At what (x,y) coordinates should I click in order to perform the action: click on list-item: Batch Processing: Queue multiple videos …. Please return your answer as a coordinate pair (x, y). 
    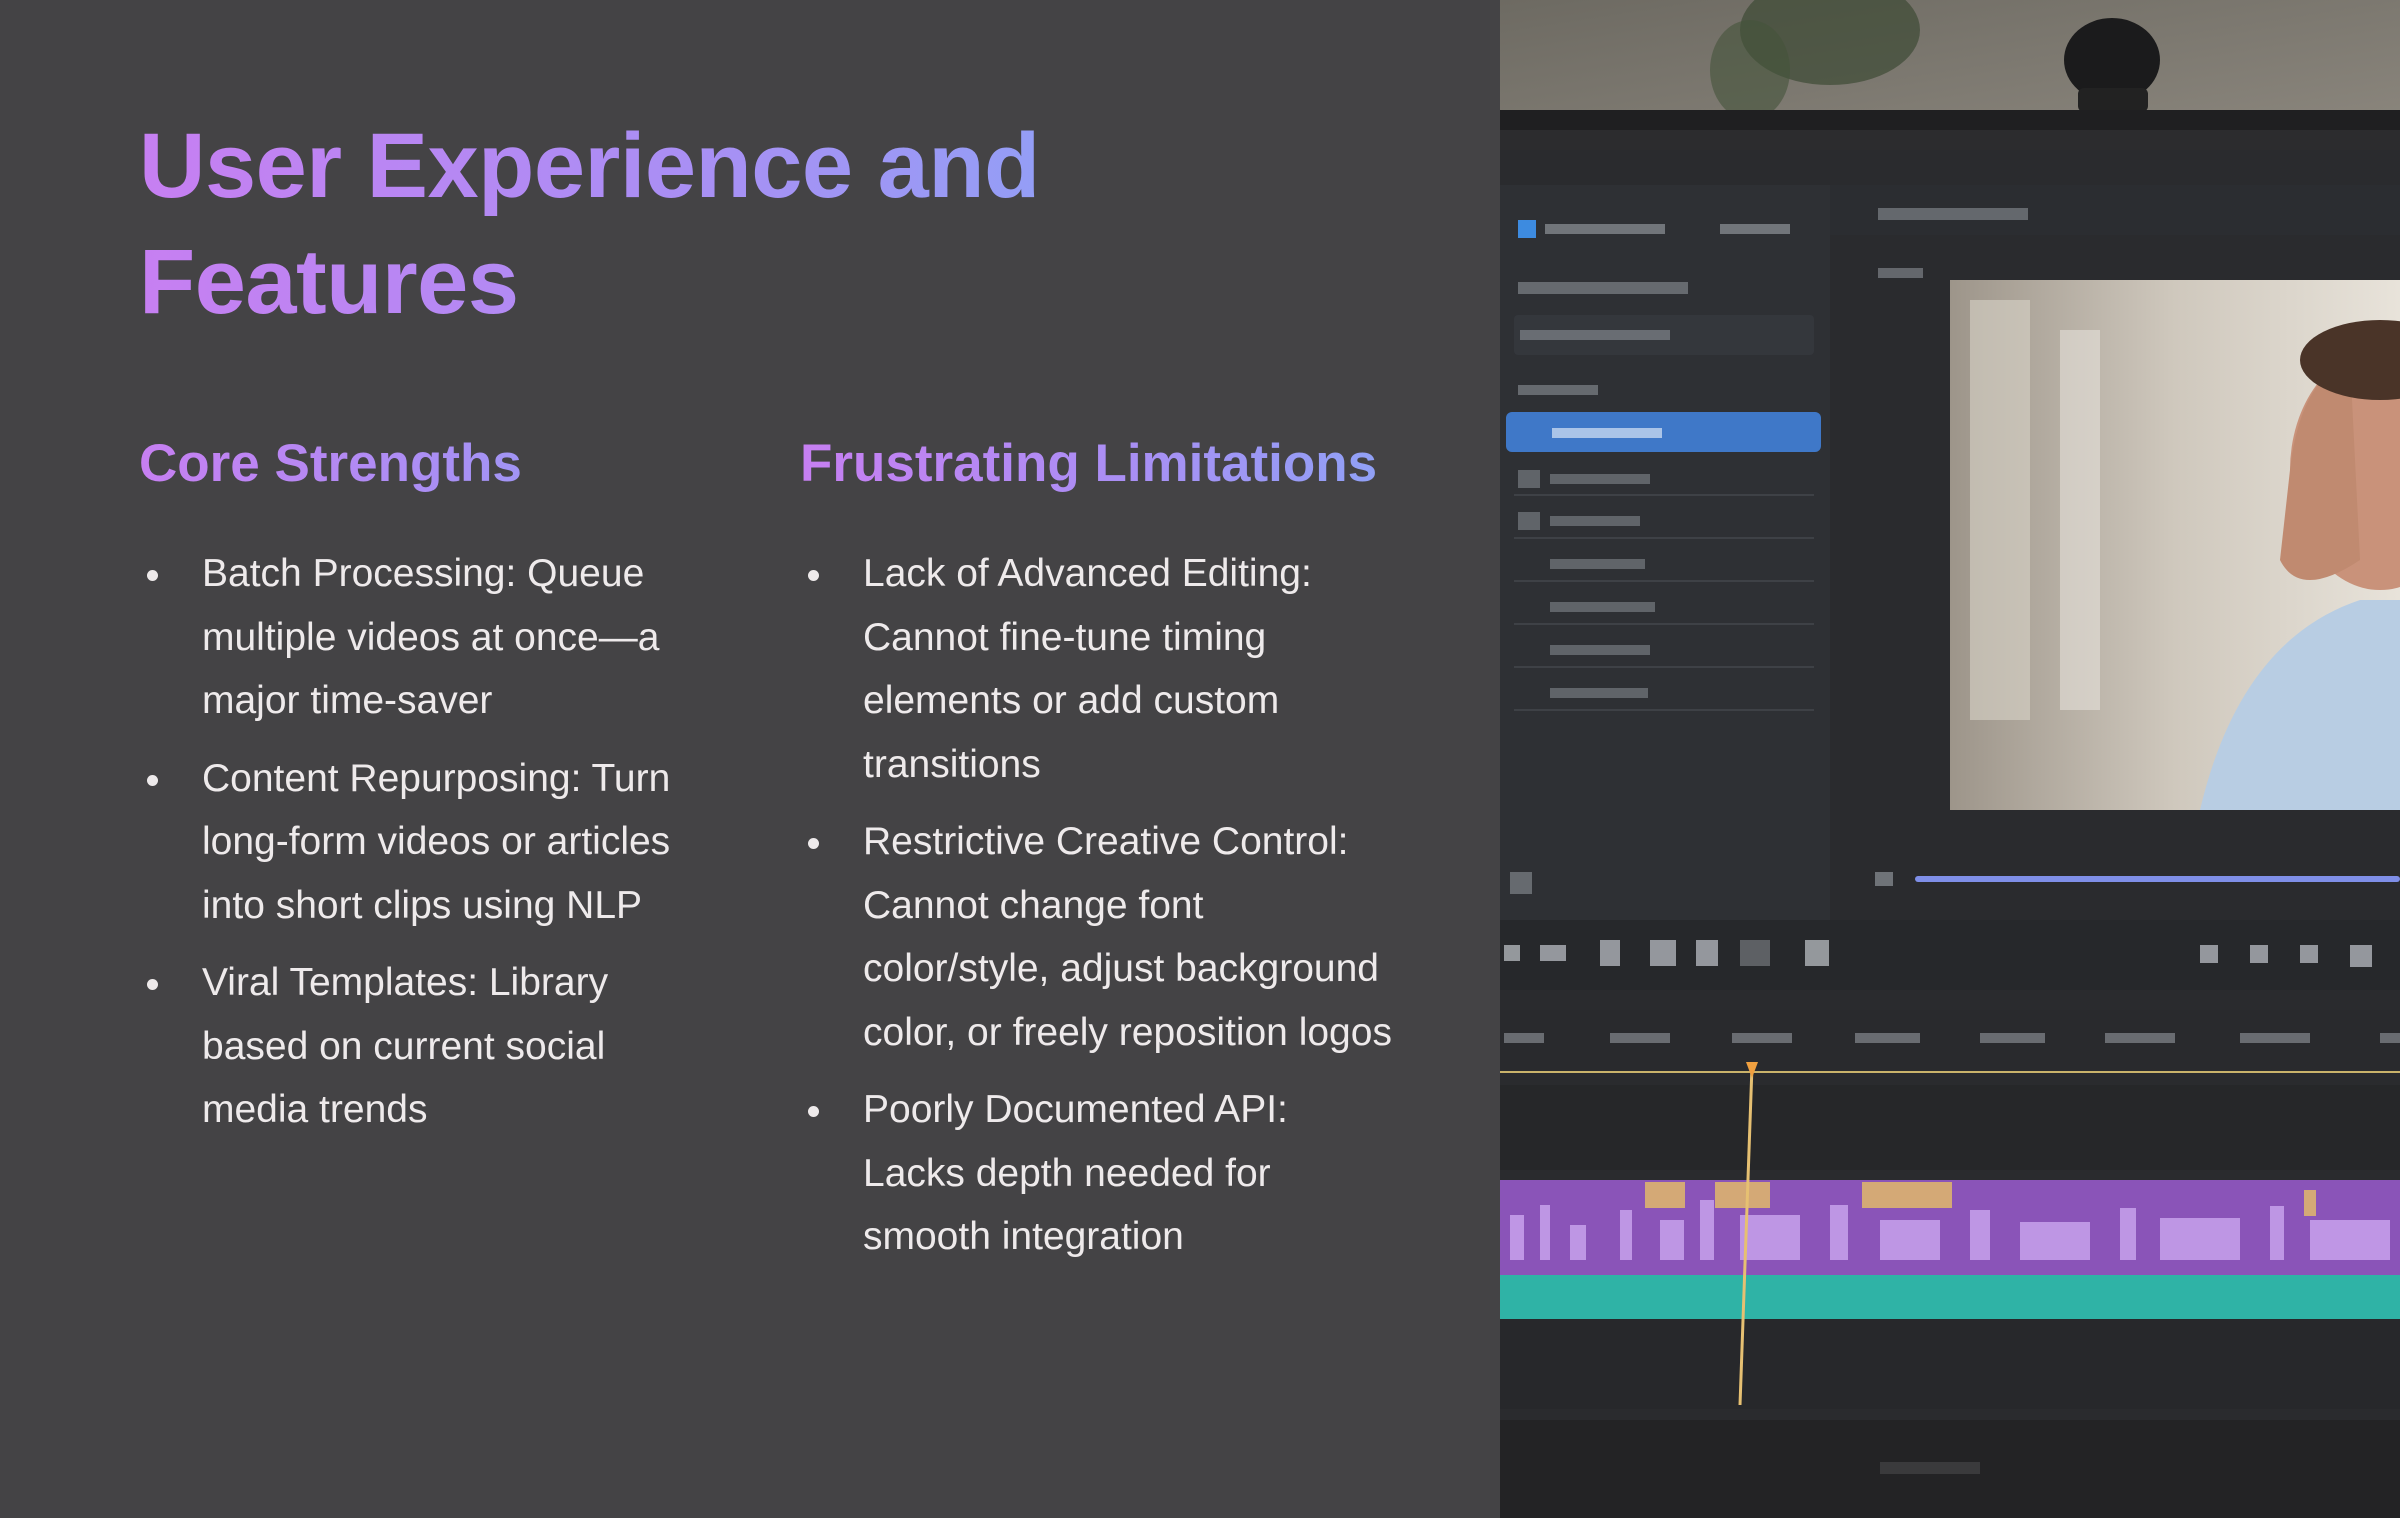
    Looking at the image, I should click on (419, 637).